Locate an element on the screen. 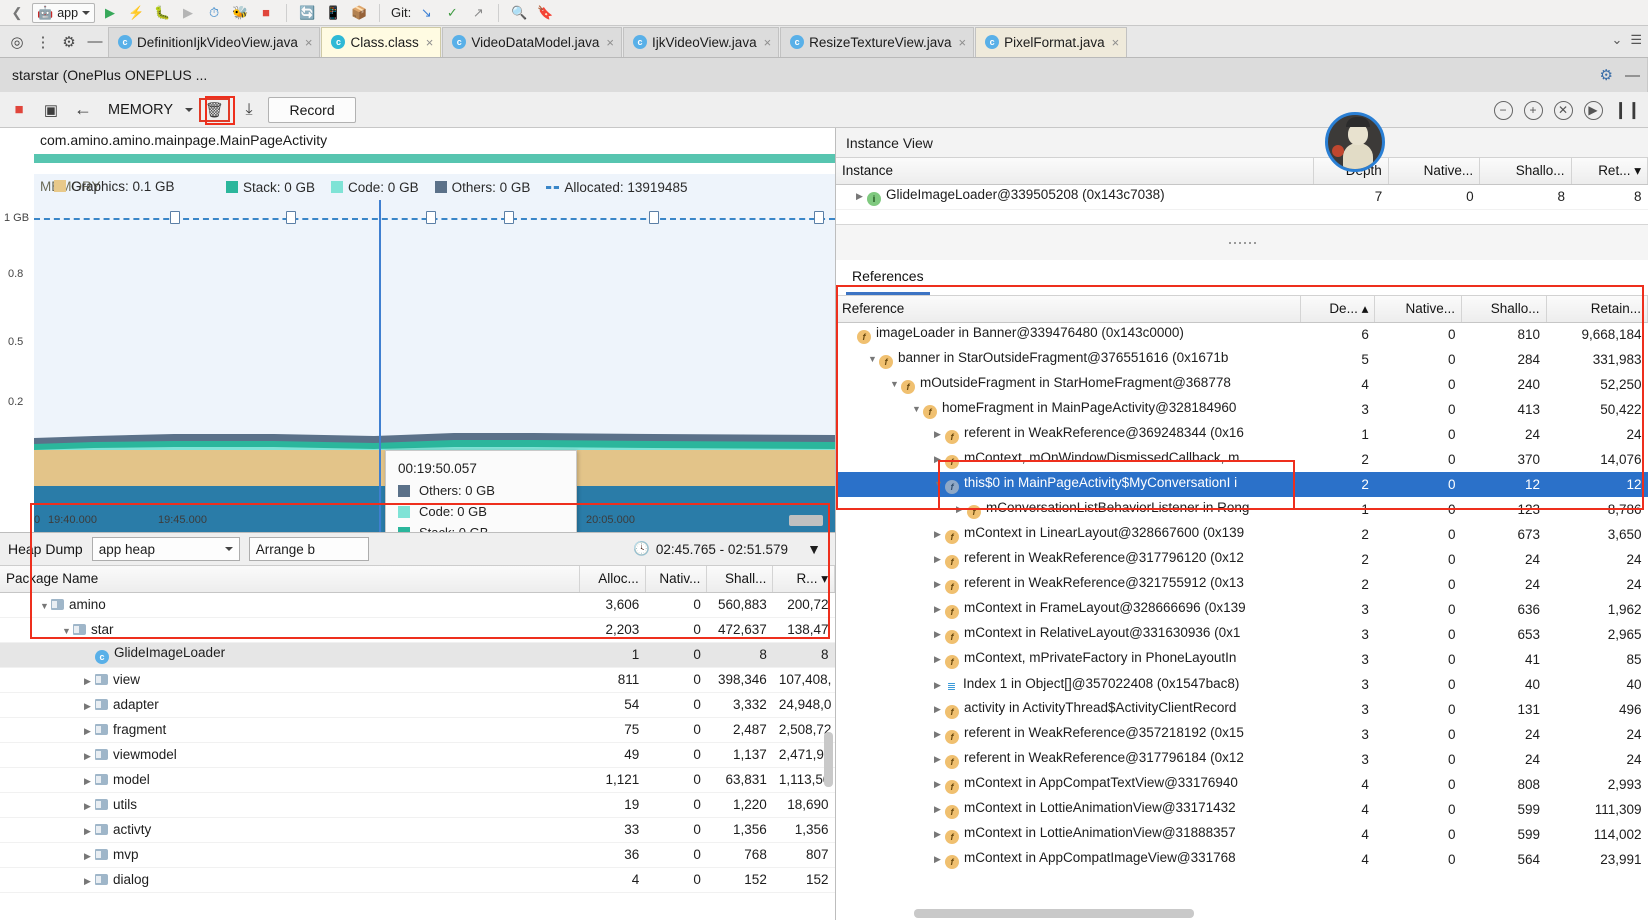  settings-gear-icon: ⚙ is located at coordinates (69, 42).